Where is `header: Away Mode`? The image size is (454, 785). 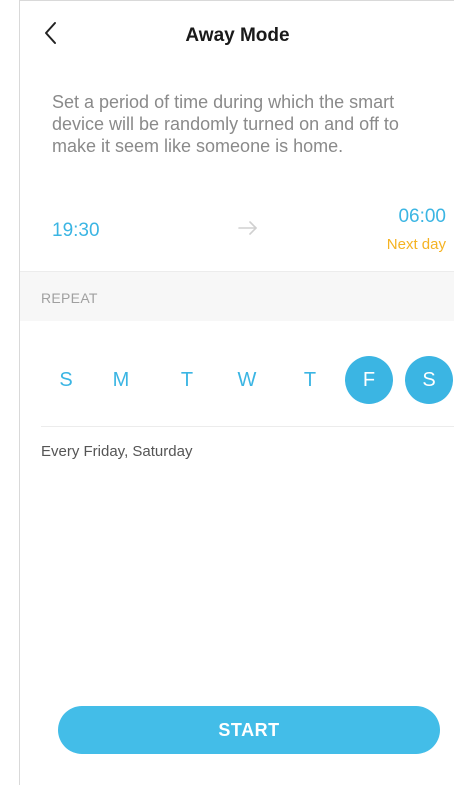 header: Away Mode is located at coordinates (237, 36).